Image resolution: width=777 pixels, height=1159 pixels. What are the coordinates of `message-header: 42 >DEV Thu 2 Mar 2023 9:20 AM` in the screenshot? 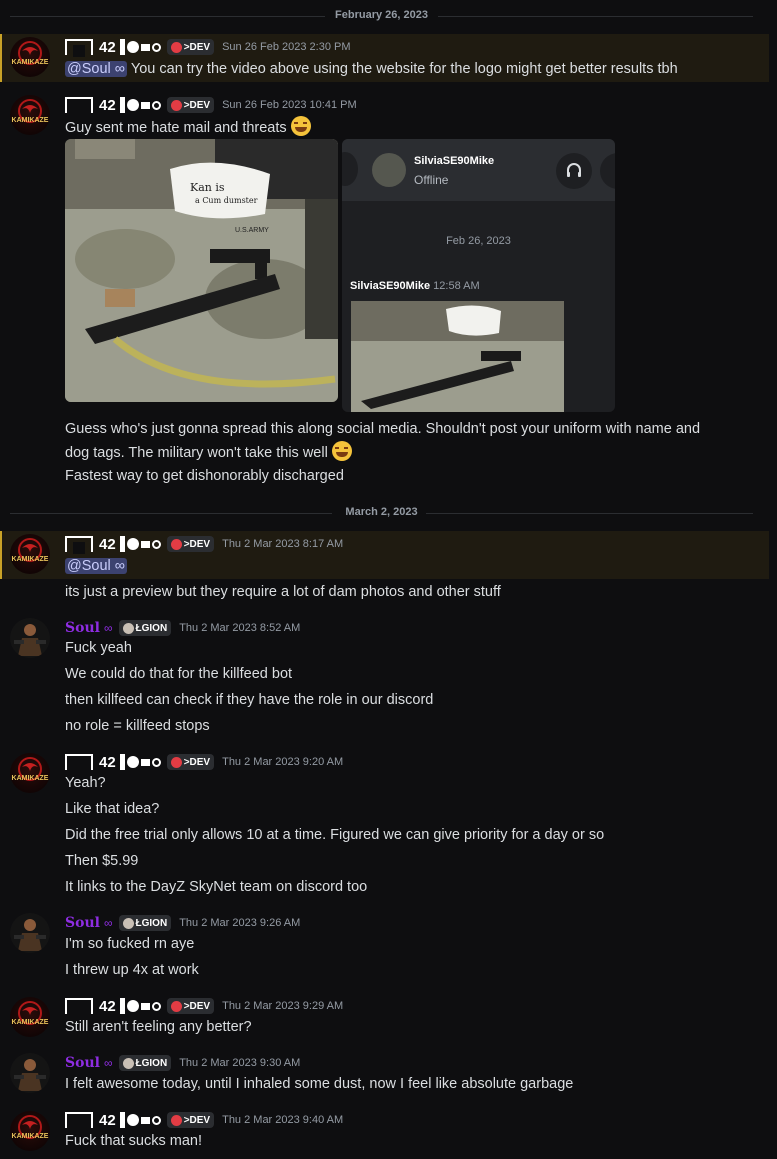 It's located at (204, 762).